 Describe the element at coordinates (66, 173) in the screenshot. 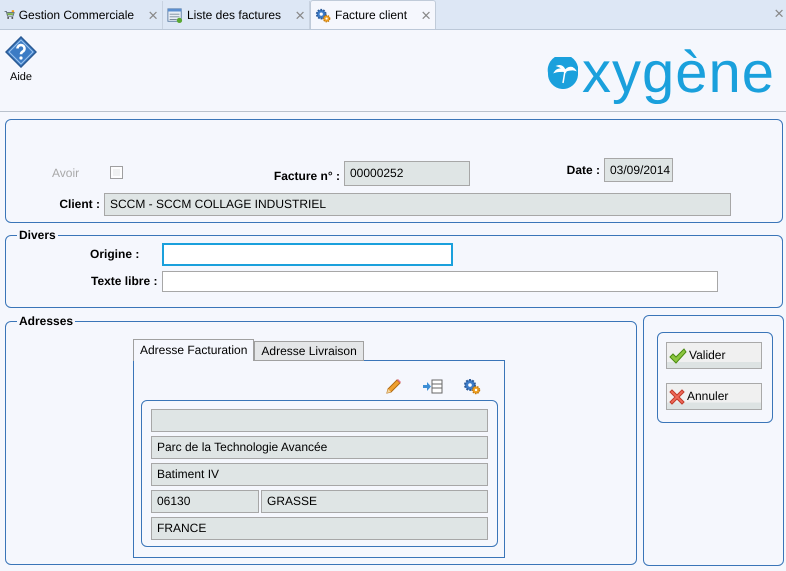

I see `checkbox-label: Avoir` at that location.